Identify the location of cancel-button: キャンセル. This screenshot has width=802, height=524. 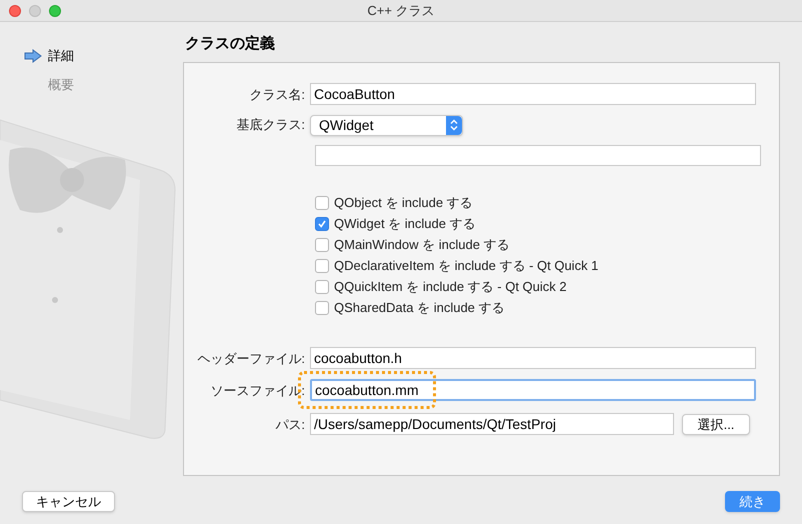
(68, 501).